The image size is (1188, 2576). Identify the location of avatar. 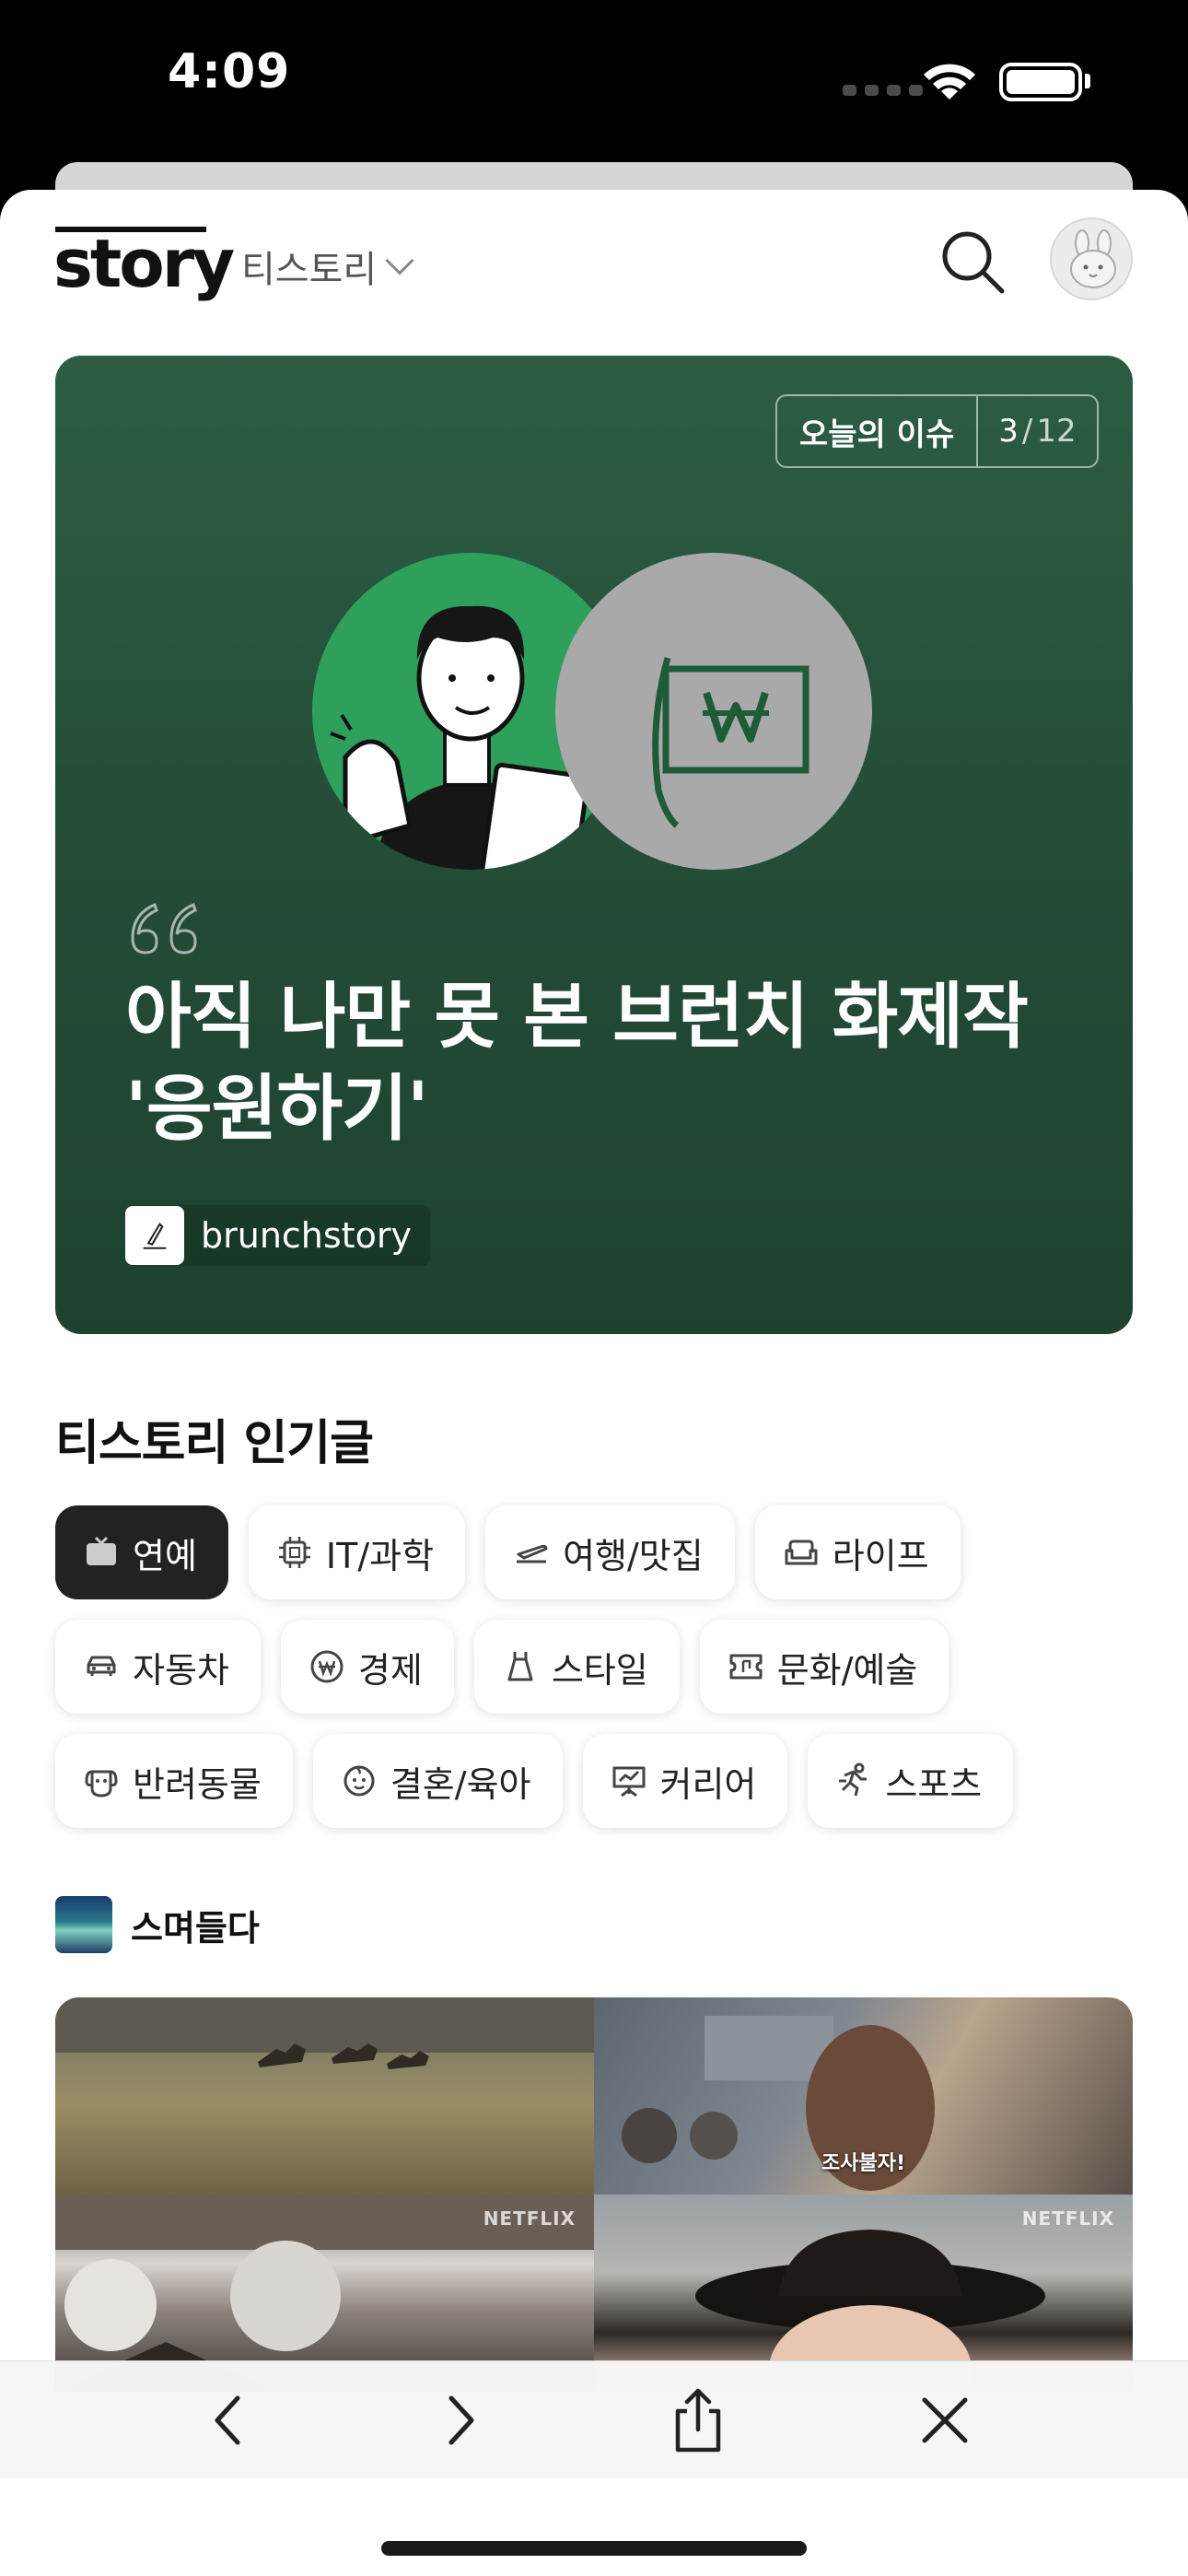
(1091, 258).